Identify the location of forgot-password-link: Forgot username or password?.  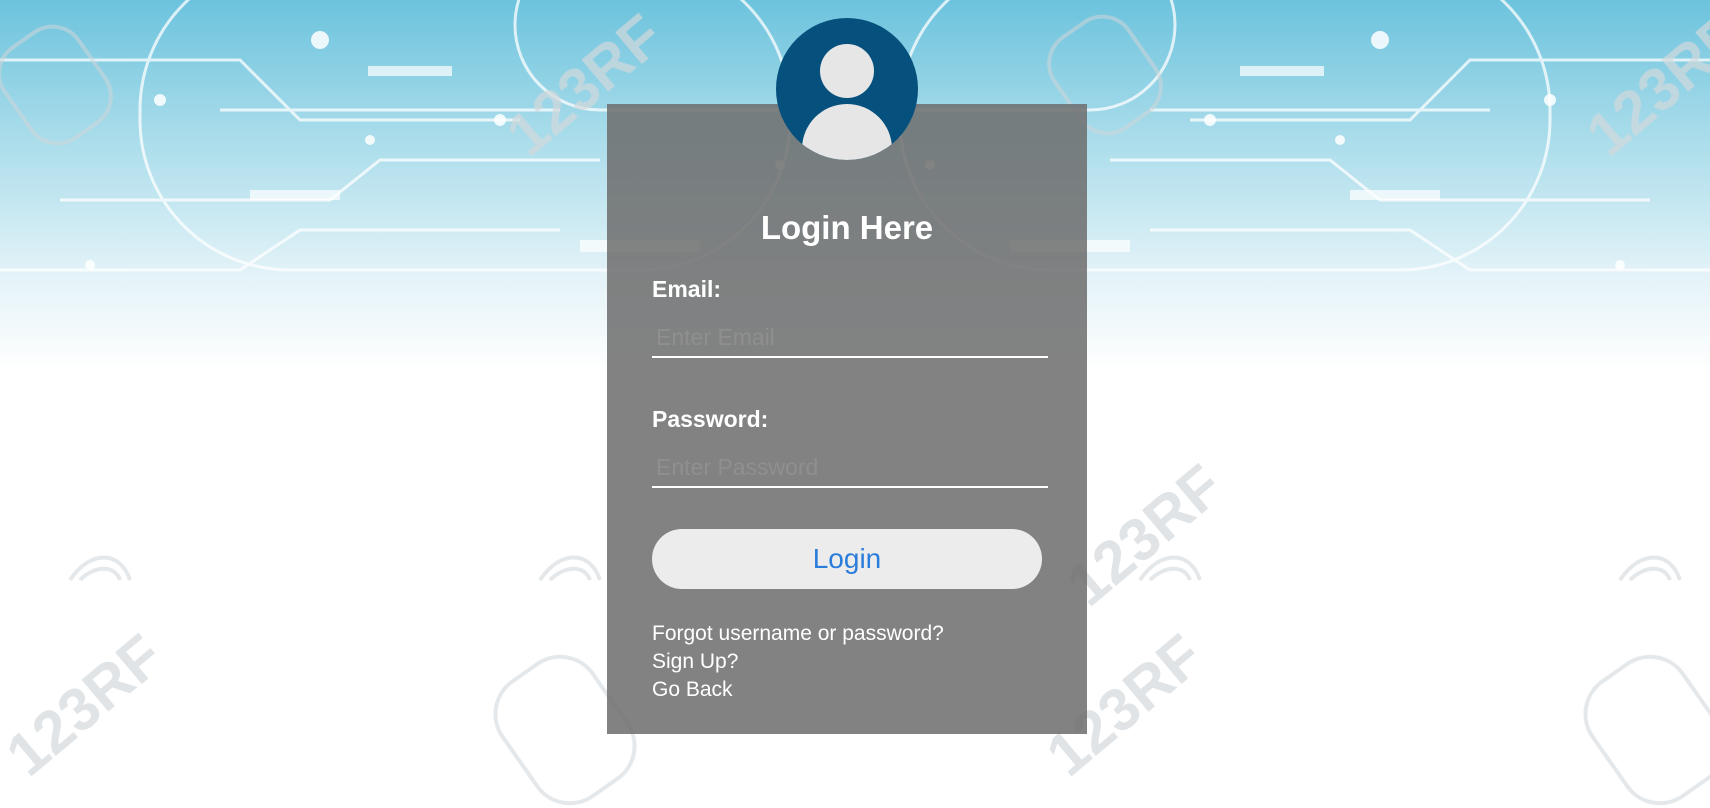
(798, 634).